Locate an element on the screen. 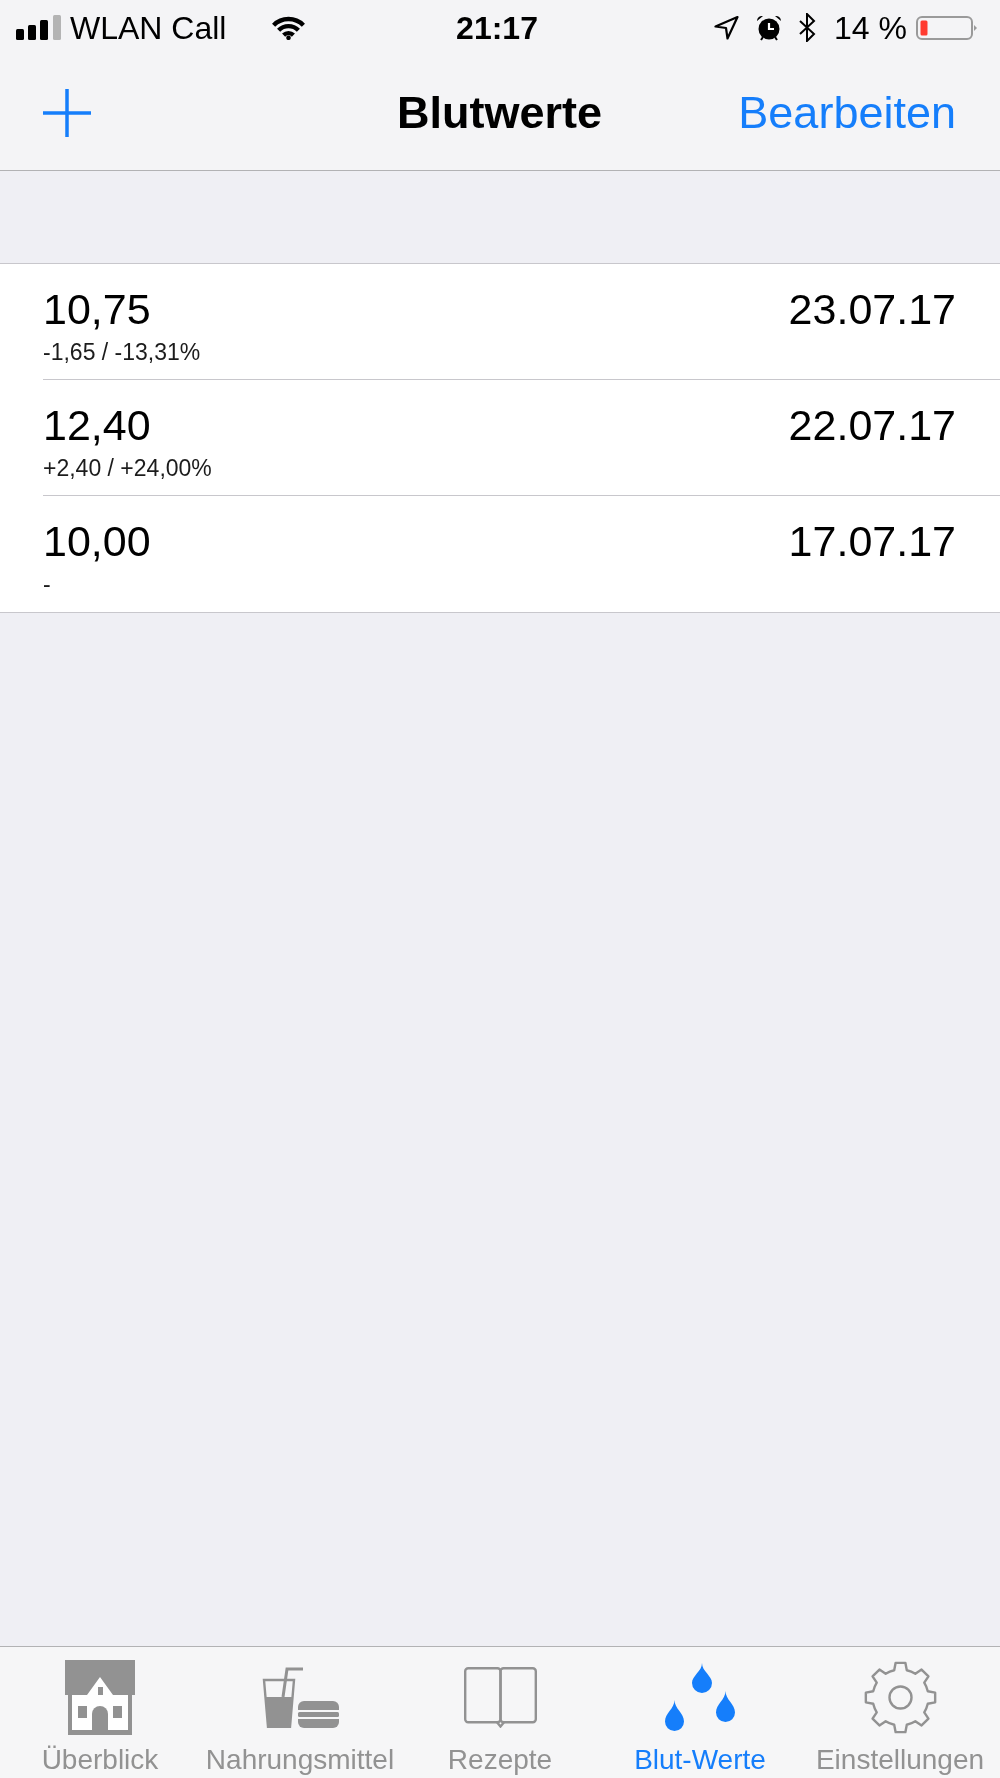 This screenshot has width=1000, height=1778. wifi-icon is located at coordinates (289, 27).